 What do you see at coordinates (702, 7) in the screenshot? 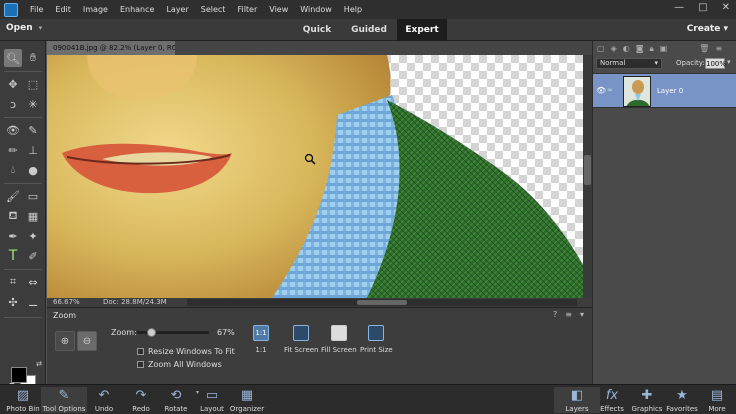
I see `maximize-button: □` at bounding box center [702, 7].